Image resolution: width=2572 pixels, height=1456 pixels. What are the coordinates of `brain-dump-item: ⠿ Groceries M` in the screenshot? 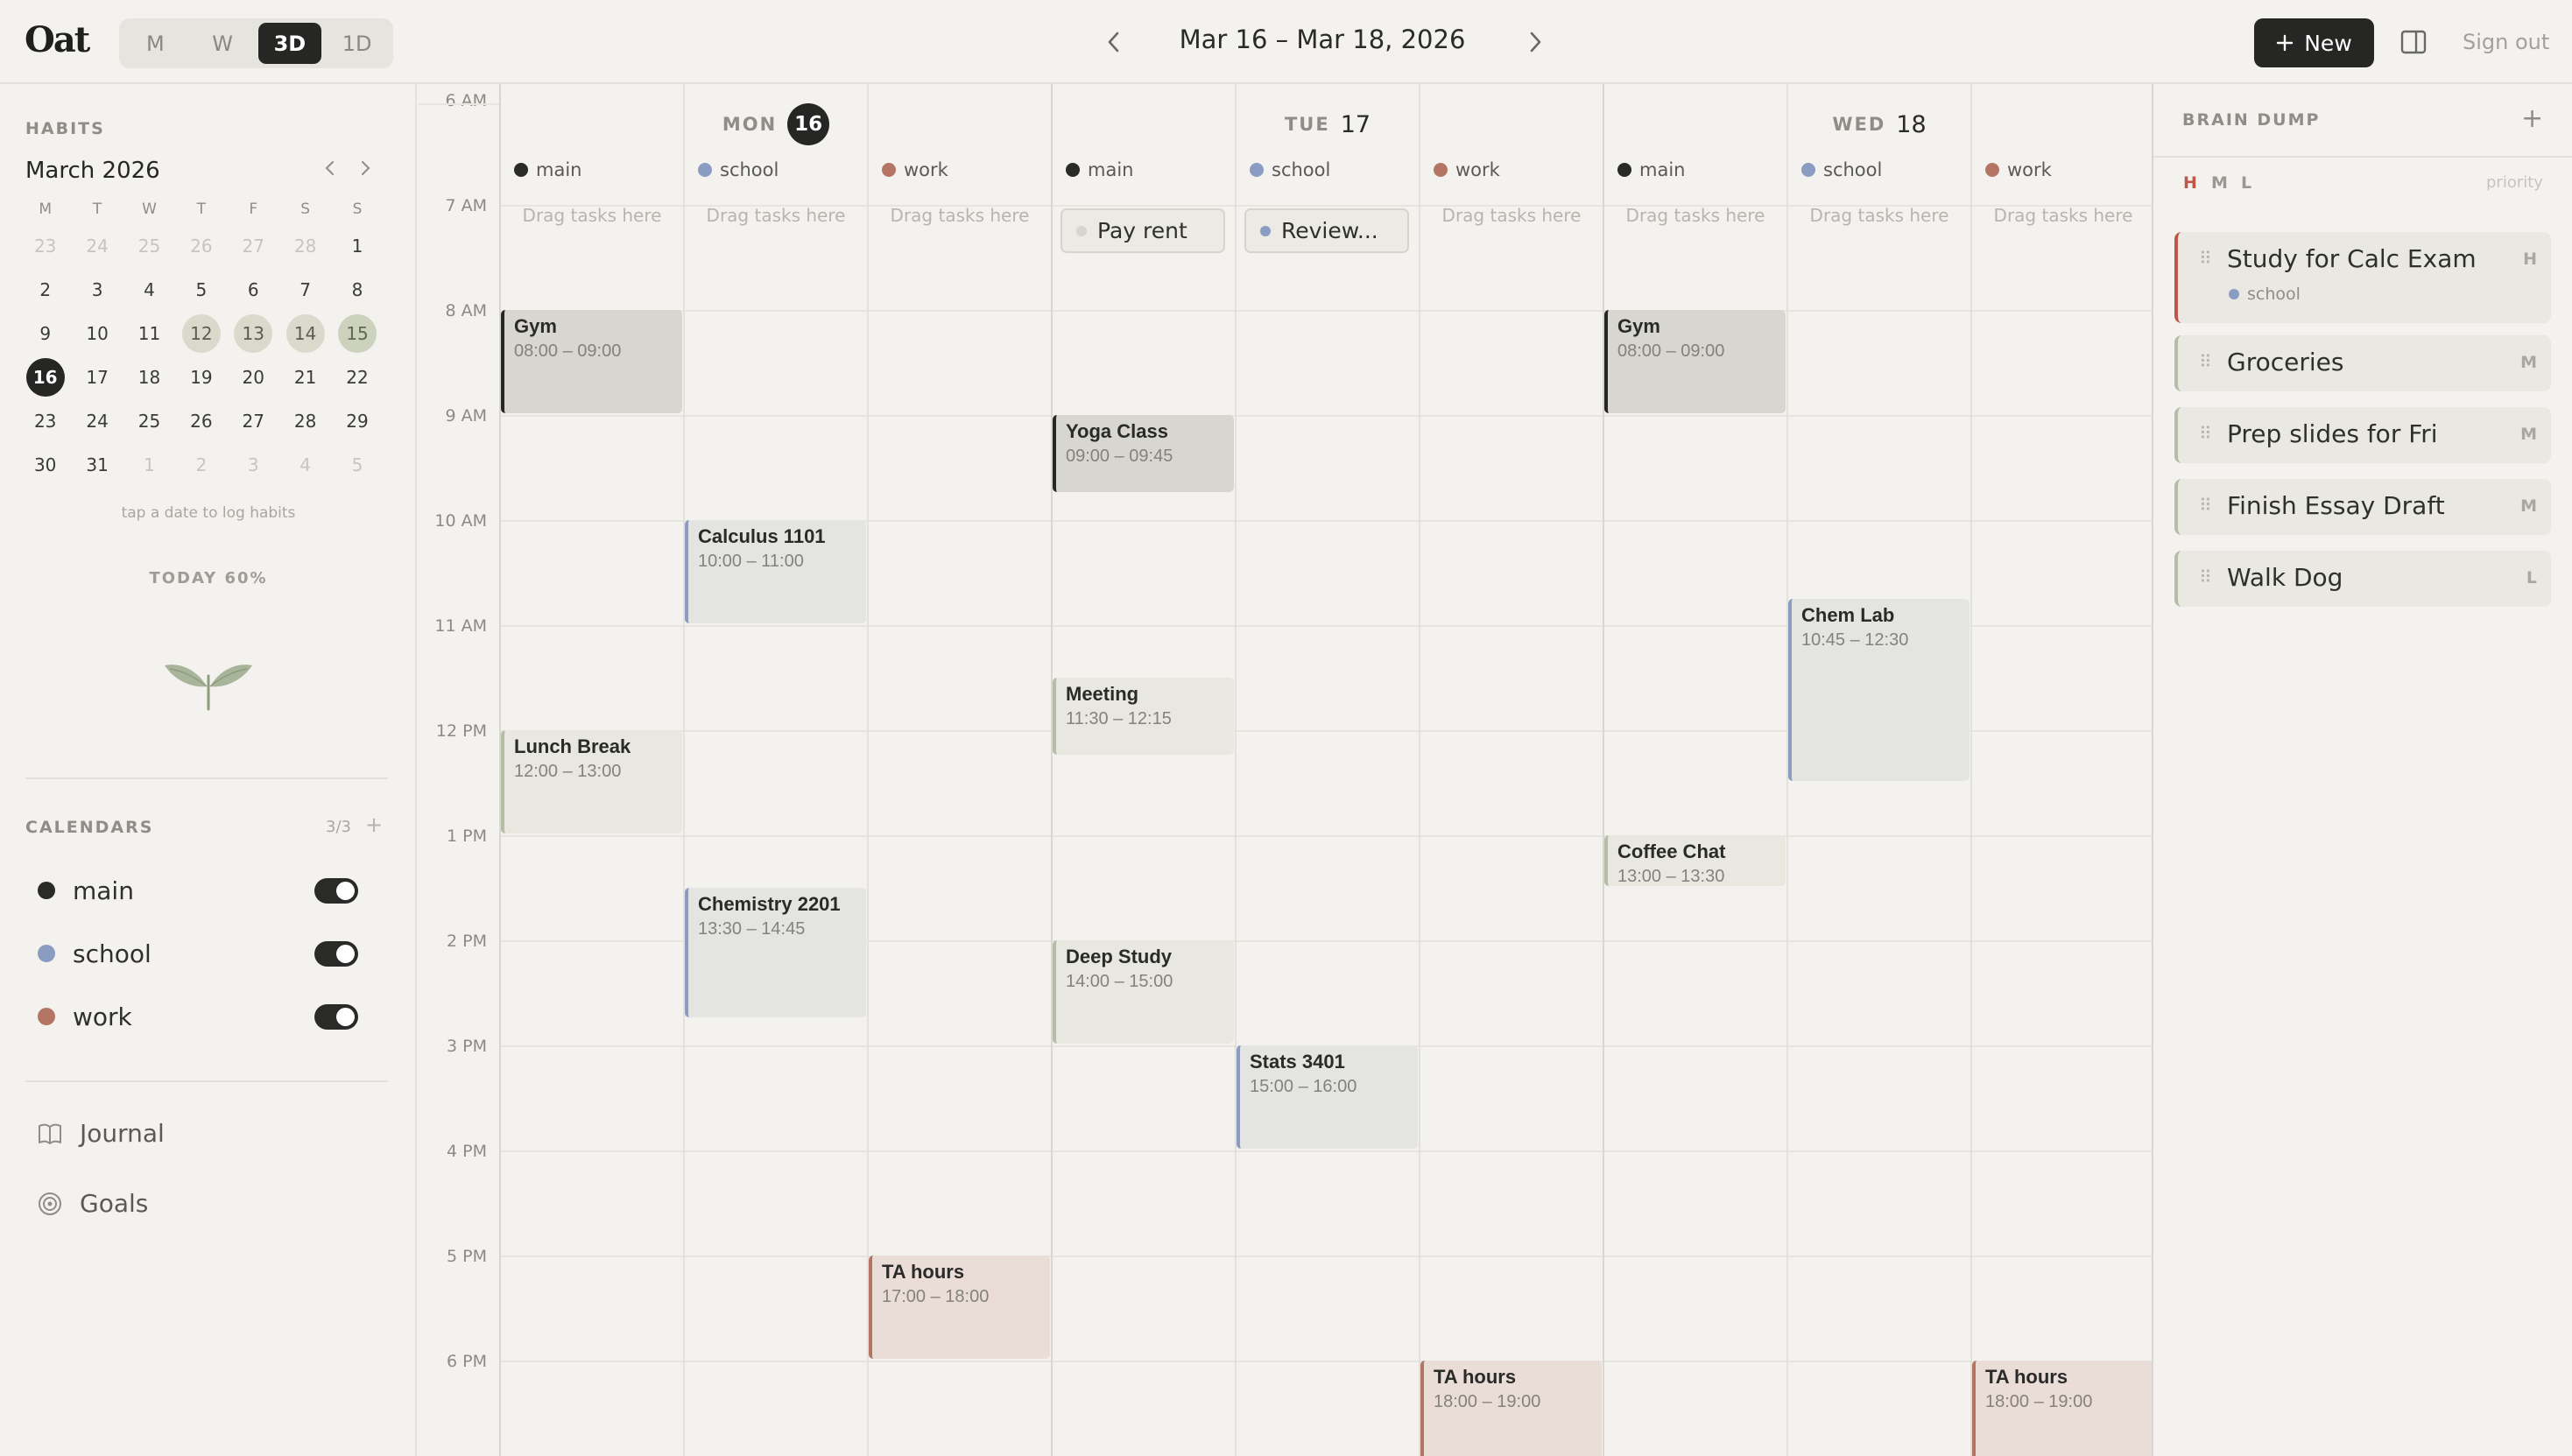 It's located at (2362, 363).